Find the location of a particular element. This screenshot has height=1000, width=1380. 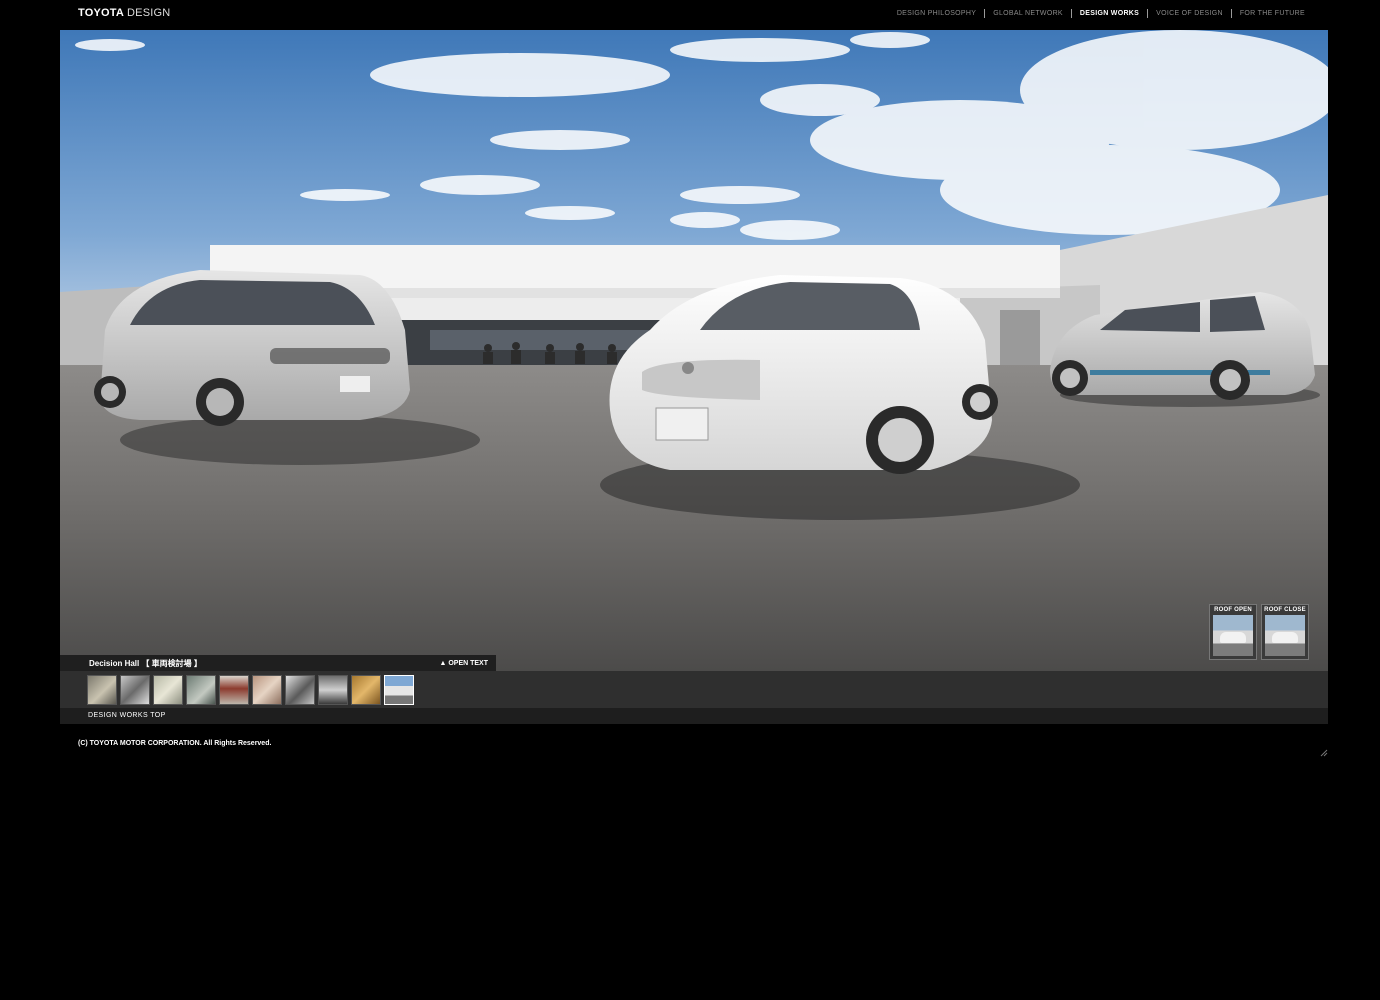

nav-for-the-future: FOR THE FUTURE is located at coordinates (1272, 13).